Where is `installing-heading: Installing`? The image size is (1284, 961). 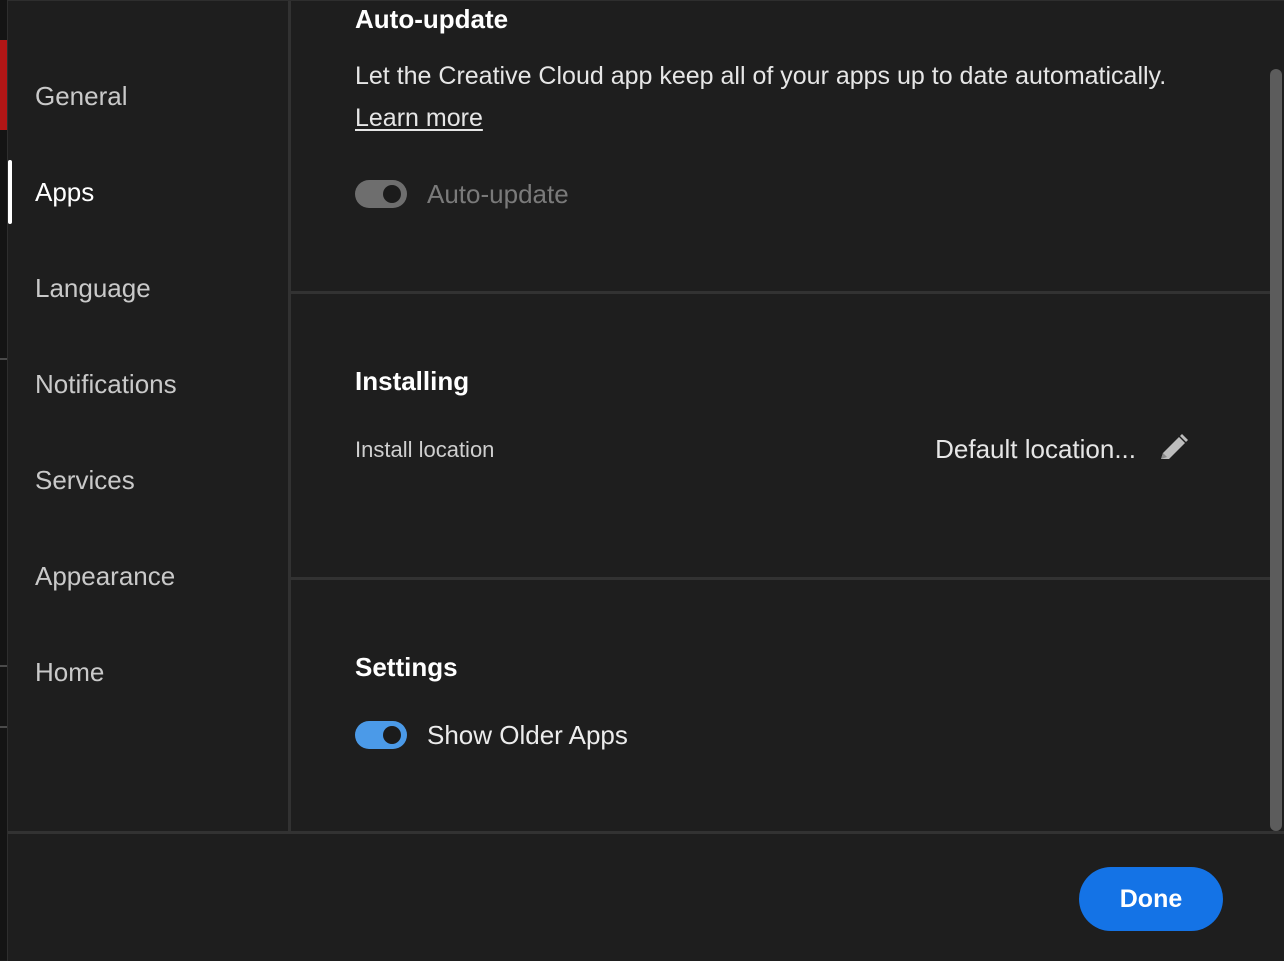 installing-heading: Installing is located at coordinates (412, 381).